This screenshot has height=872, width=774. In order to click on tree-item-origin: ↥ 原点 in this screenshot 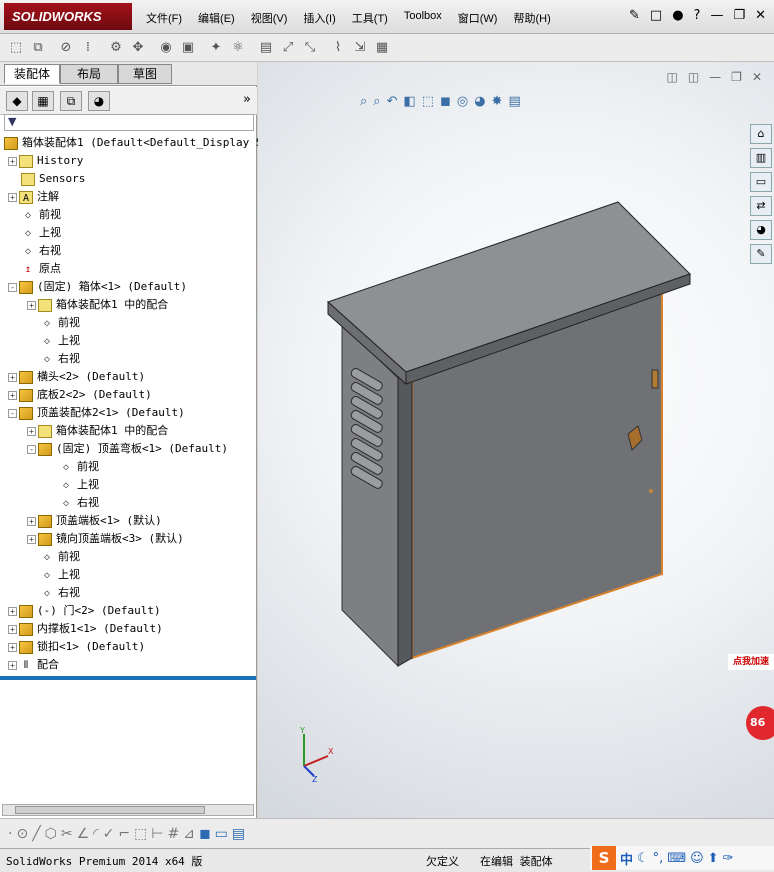, I will do `click(41, 269)`.